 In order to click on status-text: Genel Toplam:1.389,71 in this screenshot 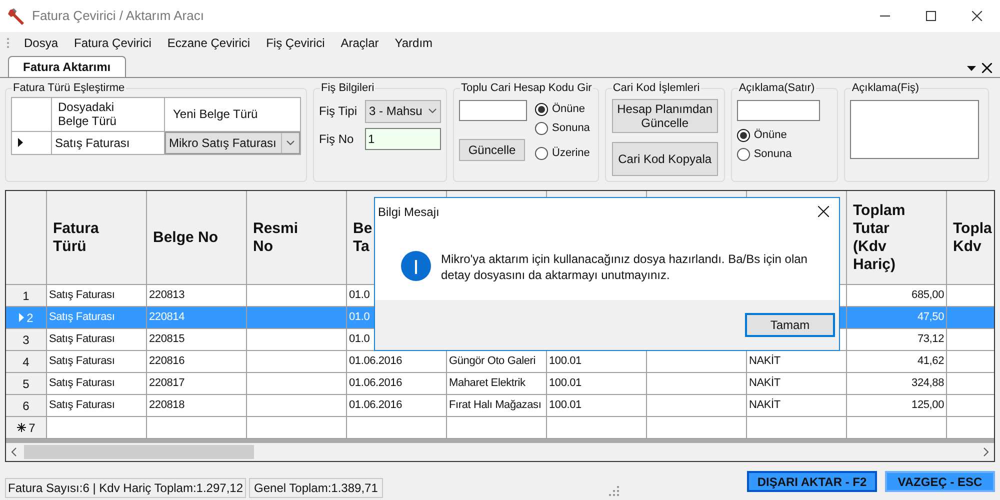, I will do `click(316, 488)`.